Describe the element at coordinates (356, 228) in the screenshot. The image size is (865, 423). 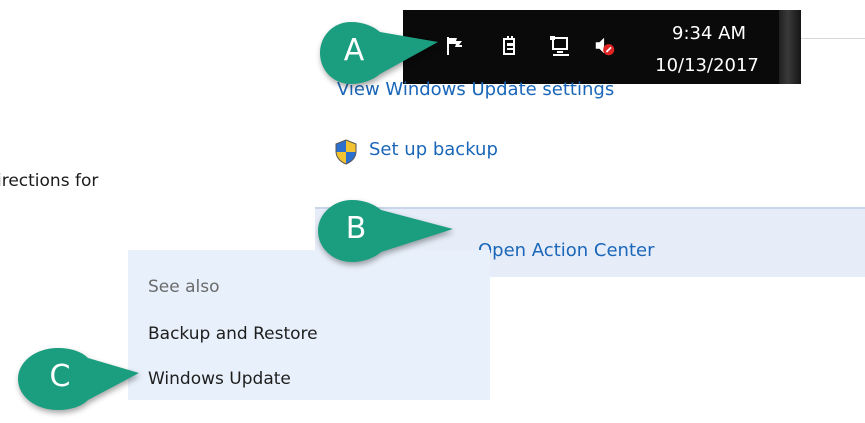
I see `callout-b-label: B` at that location.